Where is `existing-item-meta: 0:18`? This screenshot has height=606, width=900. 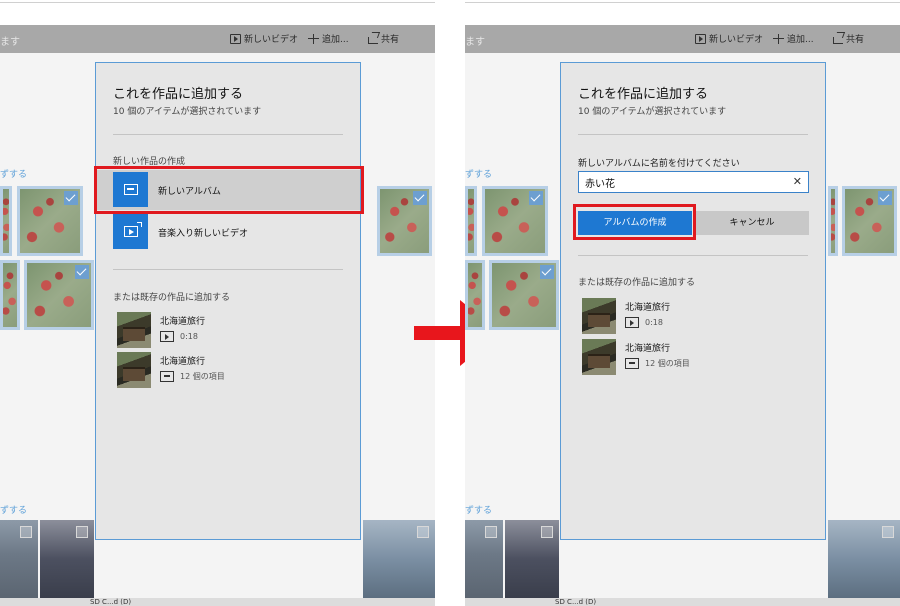
existing-item-meta: 0:18 is located at coordinates (189, 336).